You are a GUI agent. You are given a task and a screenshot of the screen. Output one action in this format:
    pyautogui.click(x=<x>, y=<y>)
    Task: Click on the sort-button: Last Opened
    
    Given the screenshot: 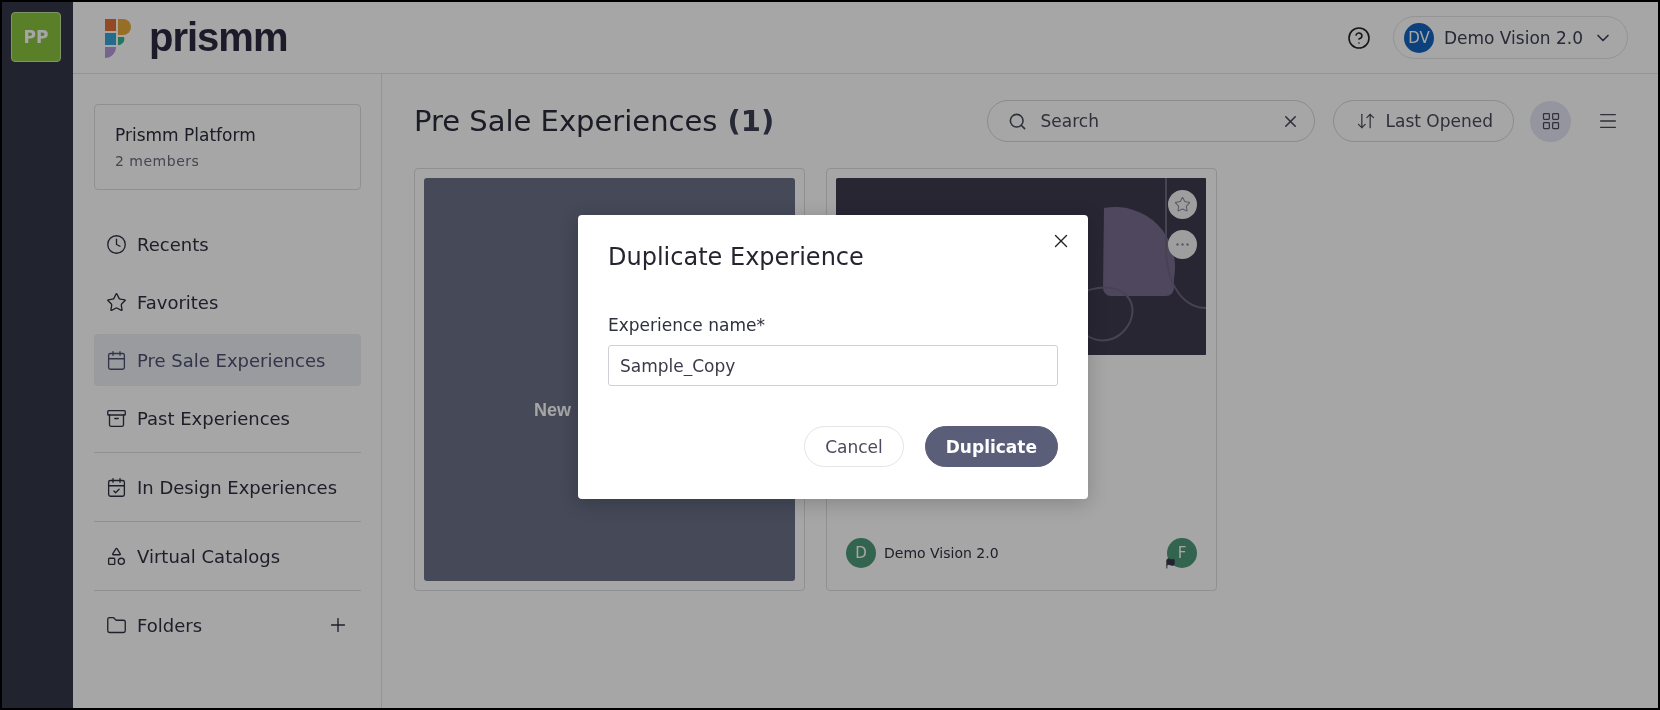 What is the action you would take?
    pyautogui.click(x=1423, y=121)
    